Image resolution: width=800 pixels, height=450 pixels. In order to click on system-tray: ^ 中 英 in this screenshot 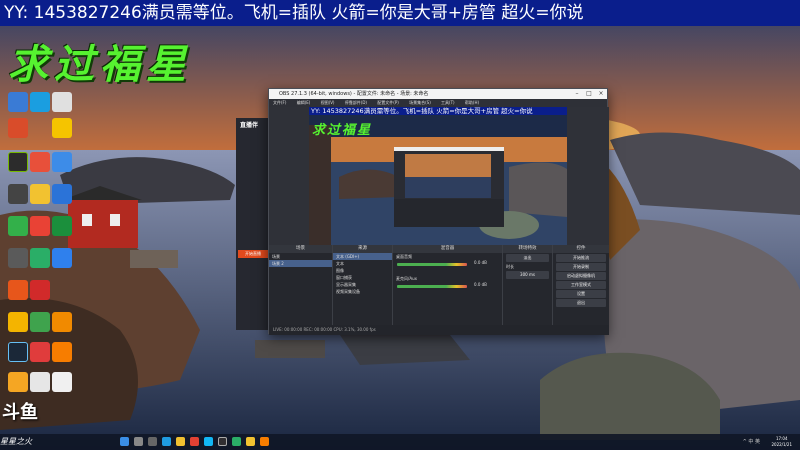, I will do `click(751, 441)`.